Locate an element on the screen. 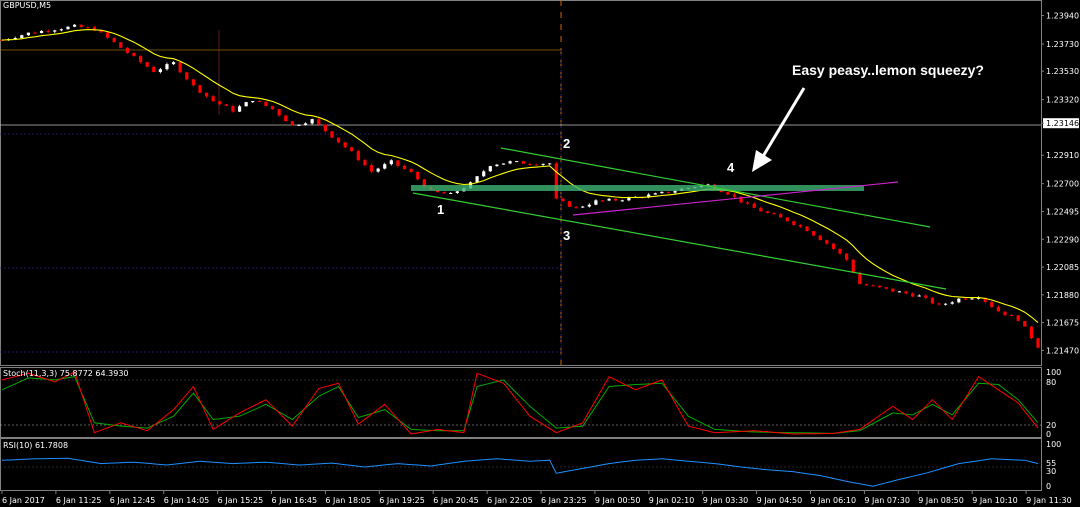 This screenshot has height=507, width=1080. price-tick-label: 1.22495 is located at coordinates (1062, 211).